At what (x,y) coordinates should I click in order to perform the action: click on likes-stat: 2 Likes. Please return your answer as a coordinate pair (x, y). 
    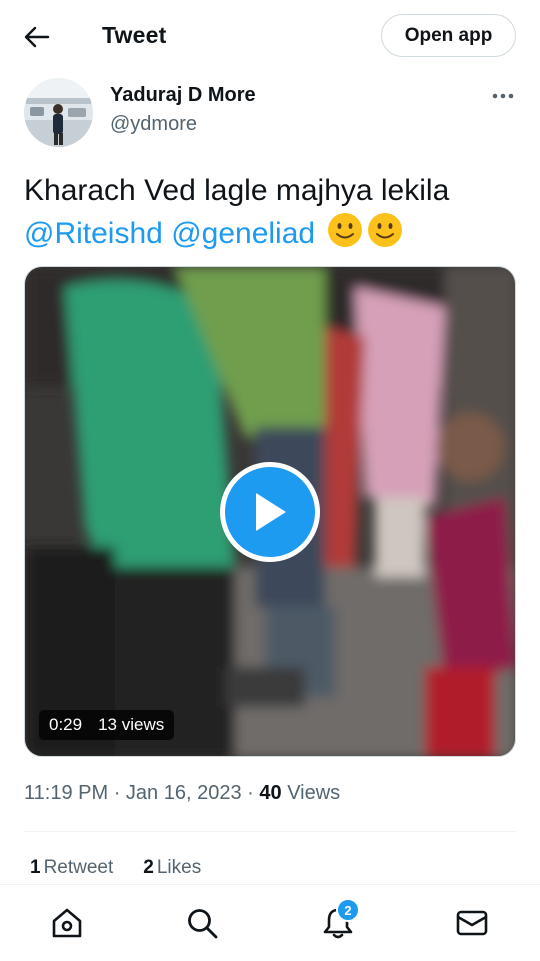
    Looking at the image, I should click on (172, 868).